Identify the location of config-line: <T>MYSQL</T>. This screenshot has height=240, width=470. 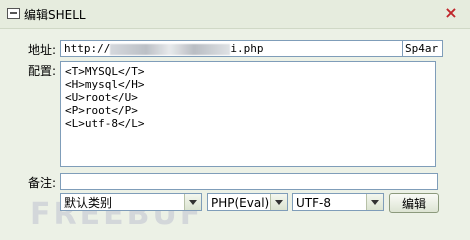
(105, 71).